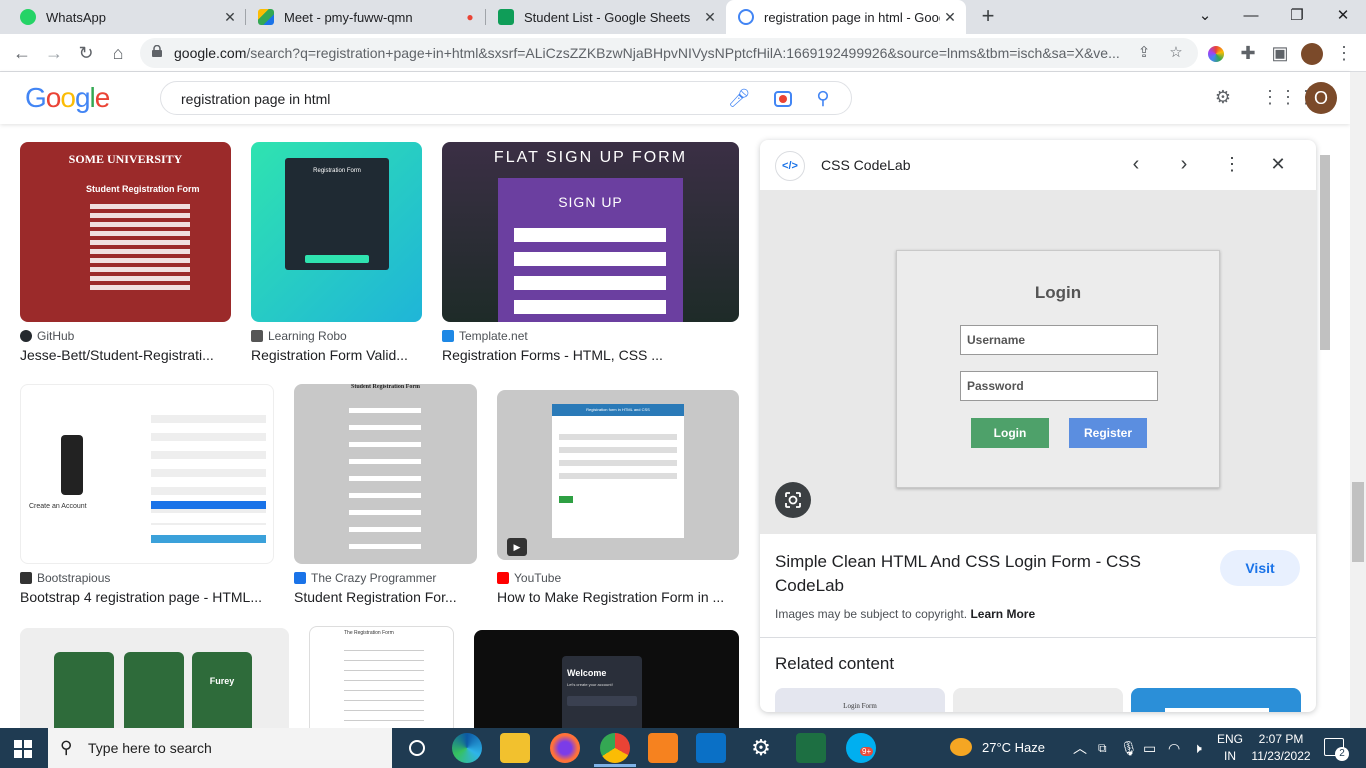 The height and width of the screenshot is (768, 1366). I want to click on tab-meet: Meet - pmy-fuww-qmn ●, so click(366, 17).